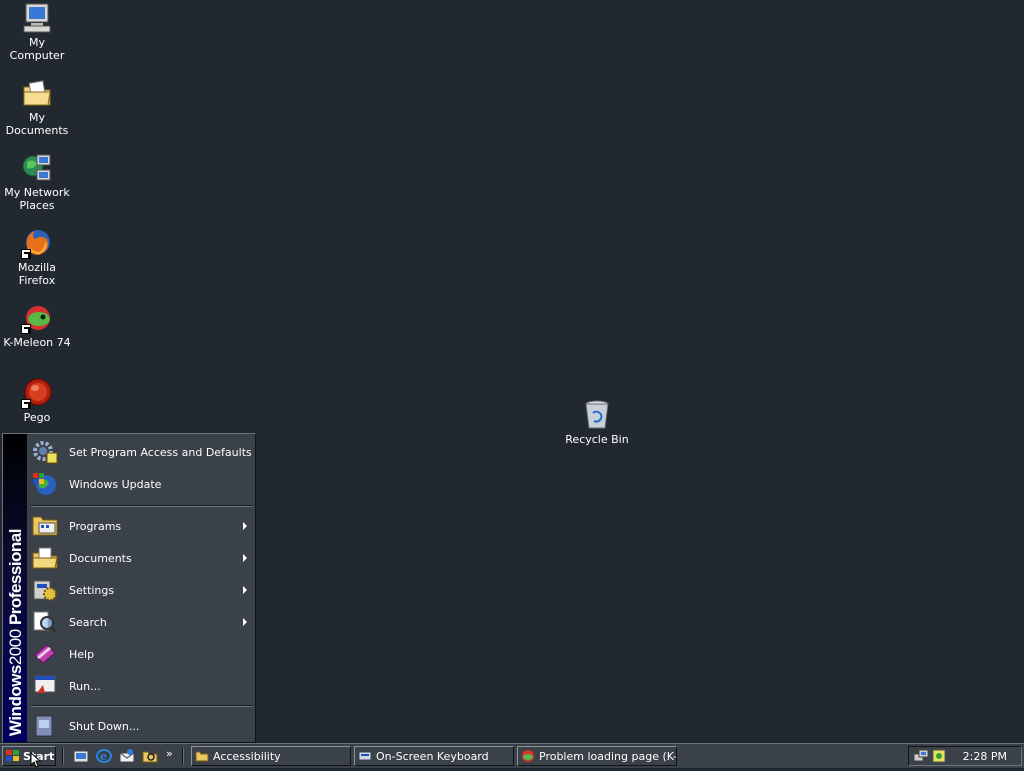  What do you see at coordinates (921, 756) in the screenshot?
I see `network-tray-icon` at bounding box center [921, 756].